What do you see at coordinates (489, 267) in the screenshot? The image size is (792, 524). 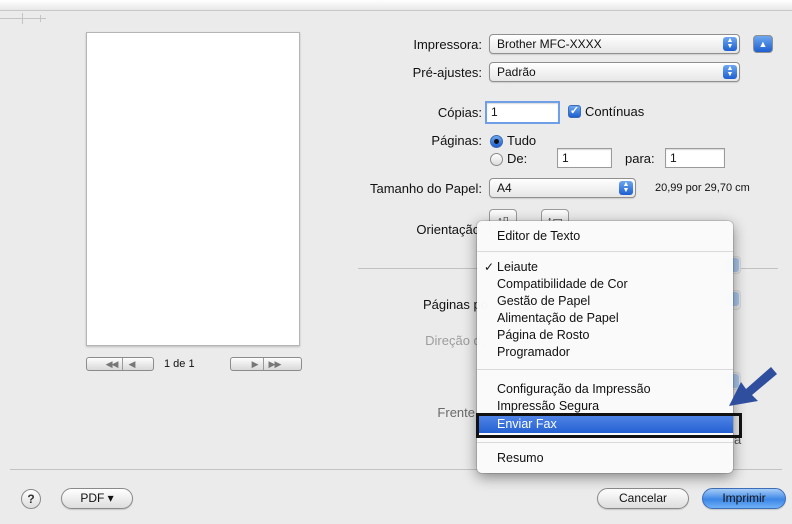 I see `checkmark-icon: ✓` at bounding box center [489, 267].